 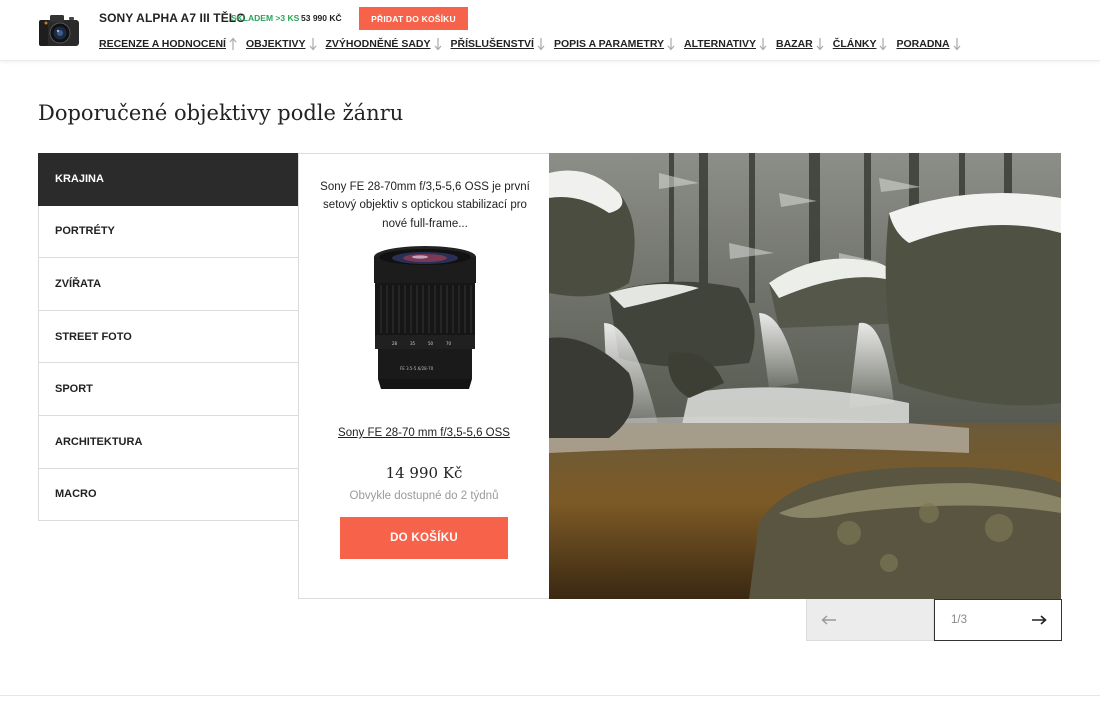 I want to click on nav-item-clanky: ČLÁNKY, so click(x=860, y=44).